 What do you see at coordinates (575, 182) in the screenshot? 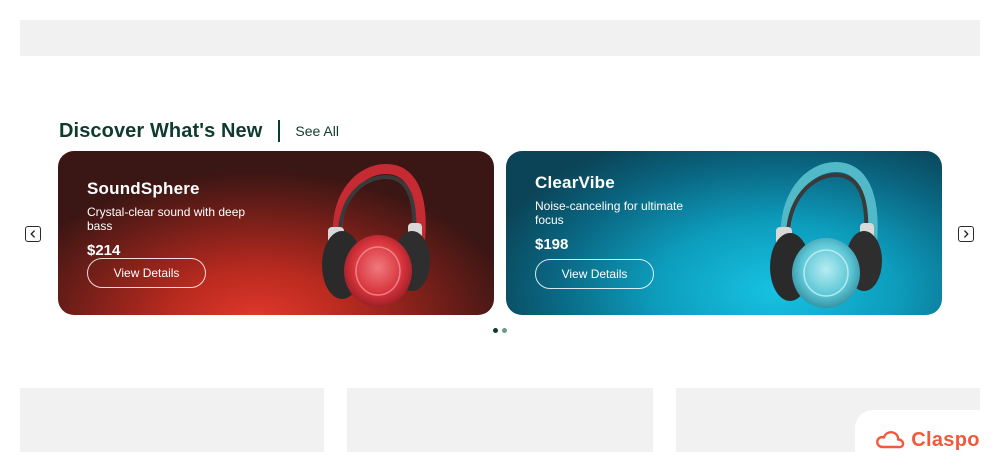
I see `product-name: ClearVibe` at bounding box center [575, 182].